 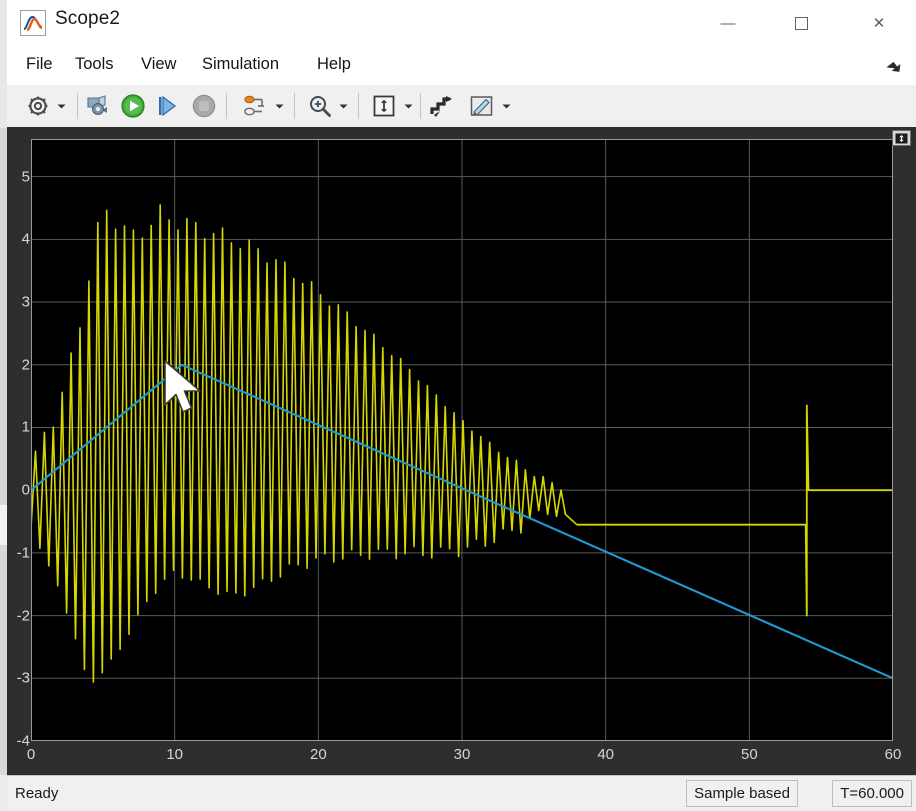 What do you see at coordinates (37, 793) in the screenshot?
I see `status-ready-label: Ready` at bounding box center [37, 793].